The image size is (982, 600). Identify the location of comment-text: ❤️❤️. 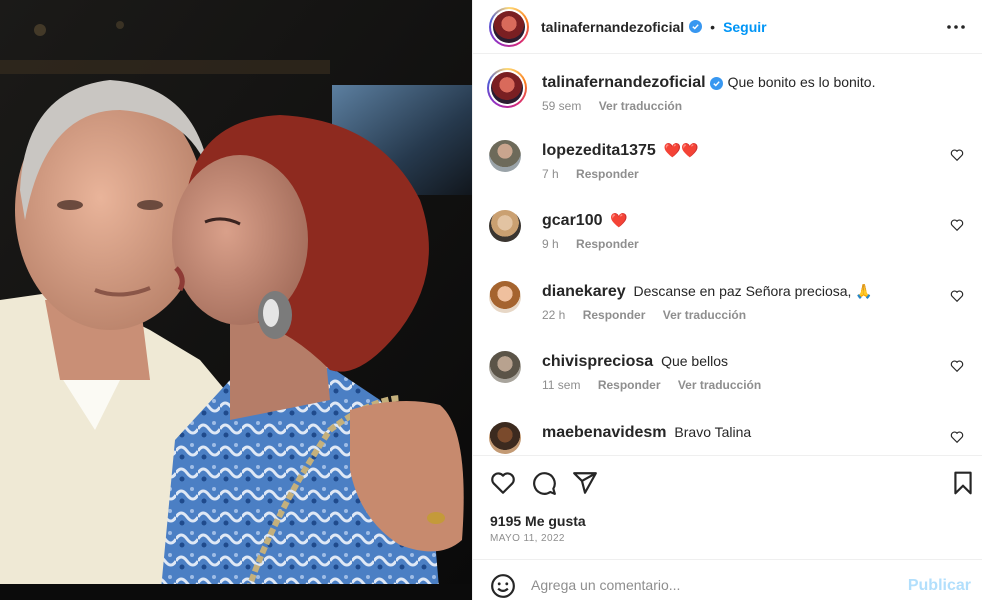
(681, 150).